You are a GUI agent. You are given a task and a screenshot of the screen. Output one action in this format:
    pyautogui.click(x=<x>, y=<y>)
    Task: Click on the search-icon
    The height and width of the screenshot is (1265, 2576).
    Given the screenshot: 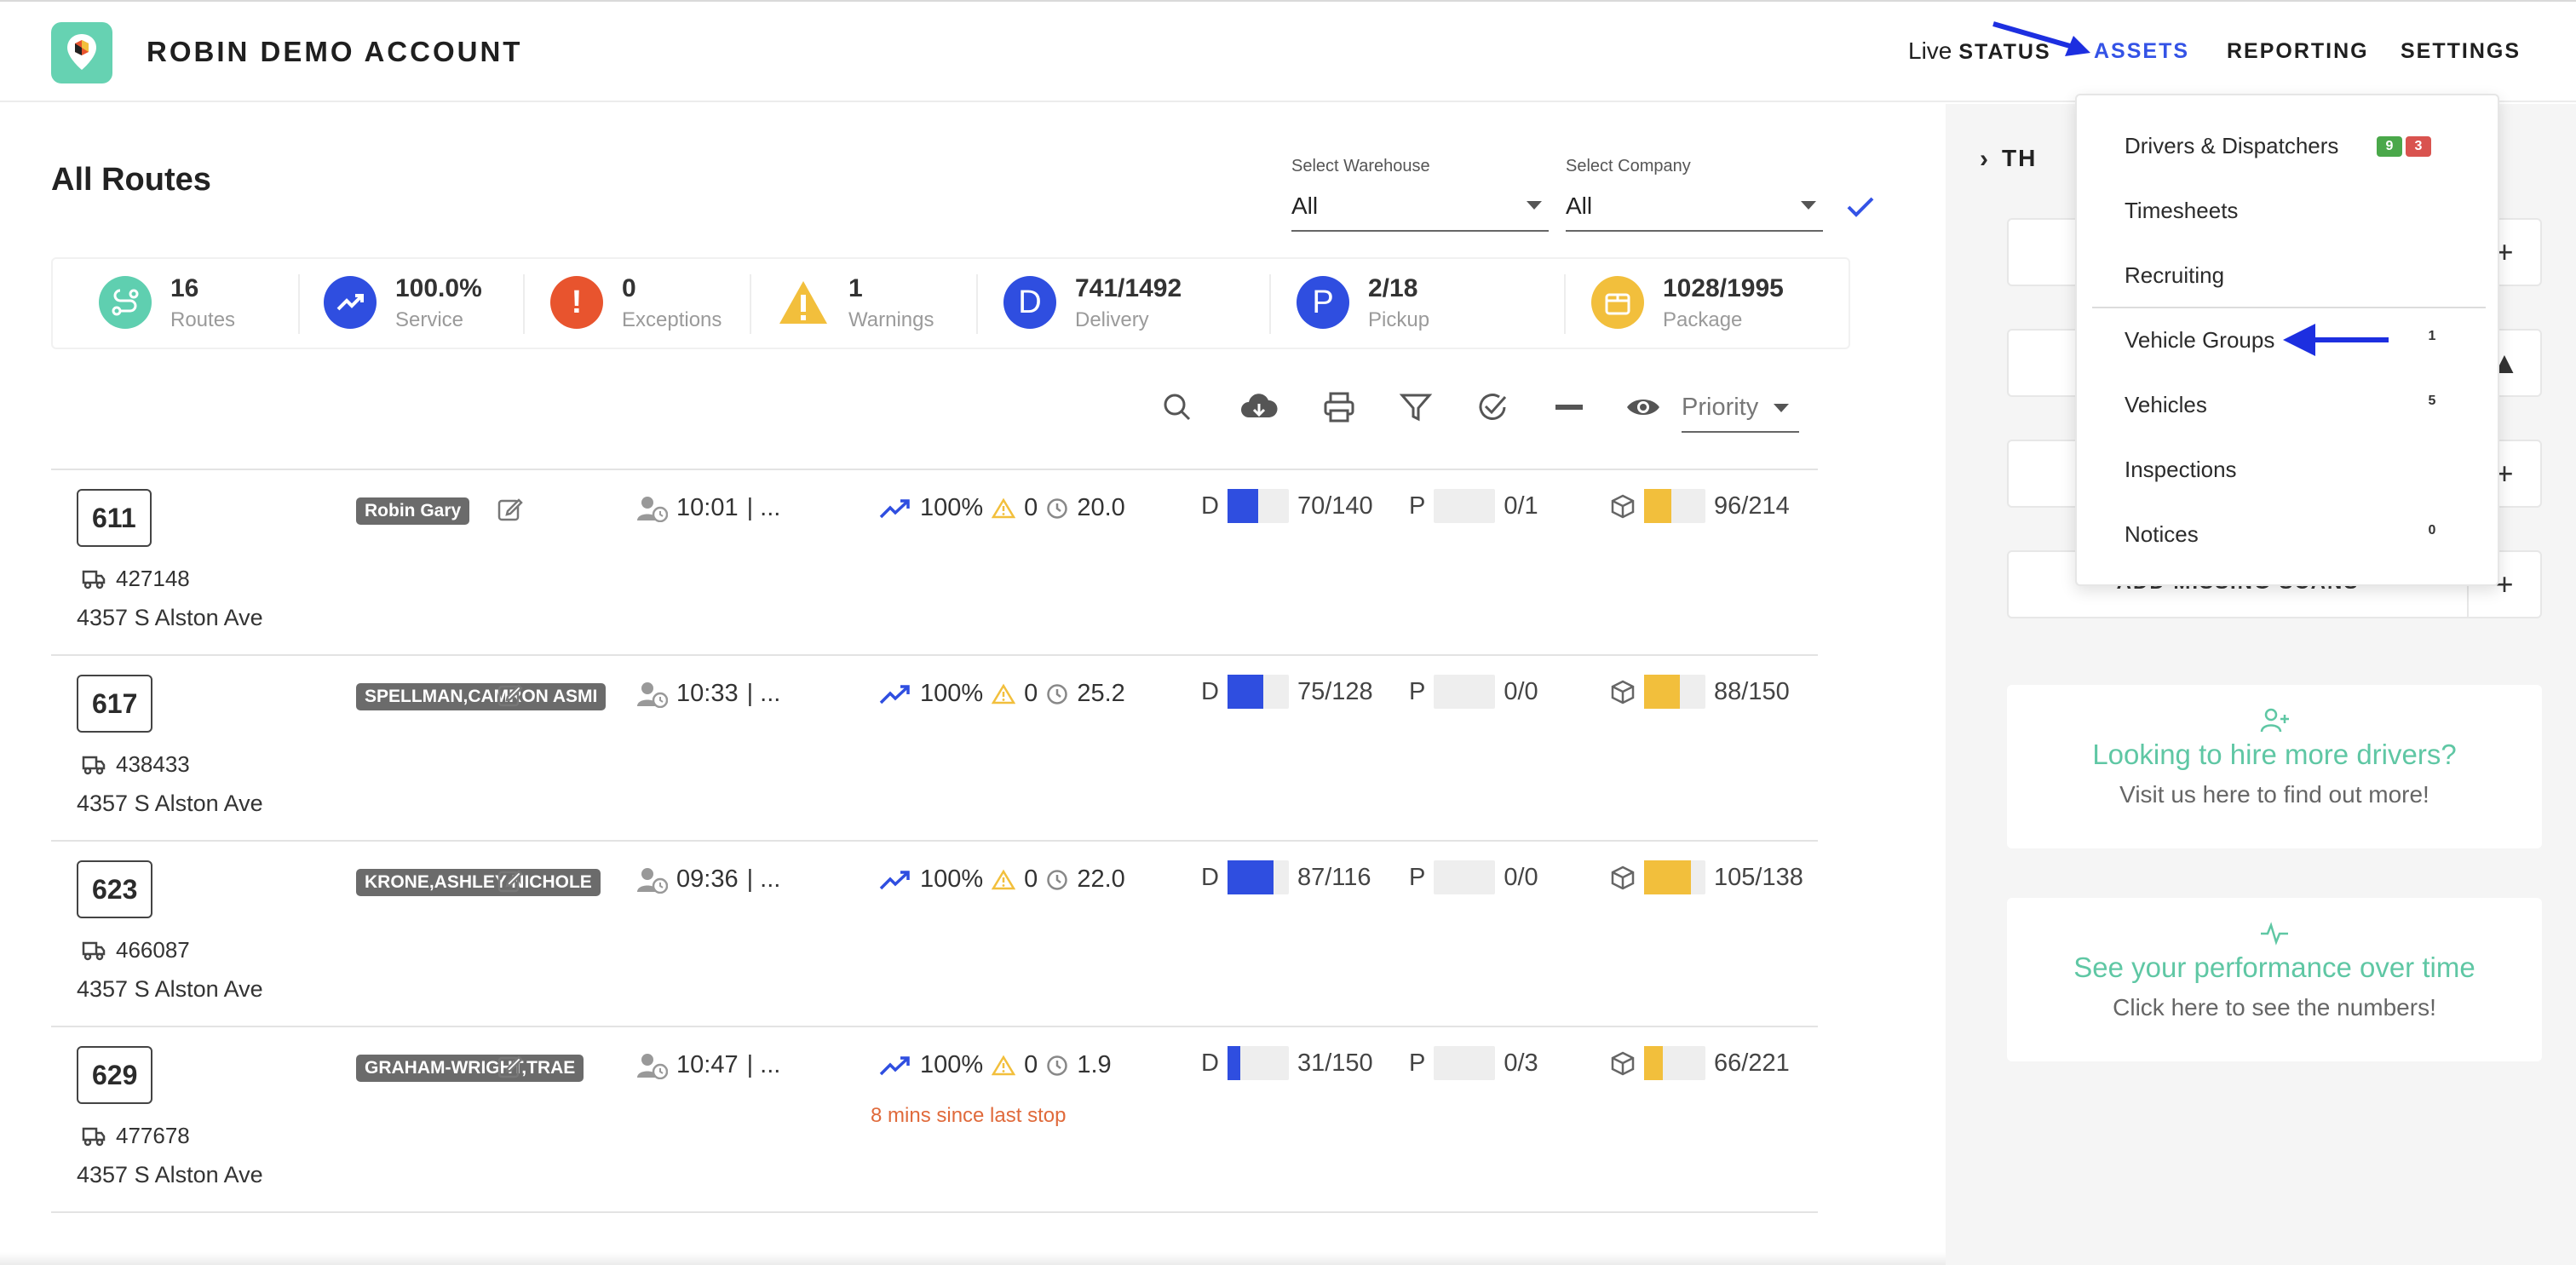 What is the action you would take?
    pyautogui.click(x=1177, y=407)
    